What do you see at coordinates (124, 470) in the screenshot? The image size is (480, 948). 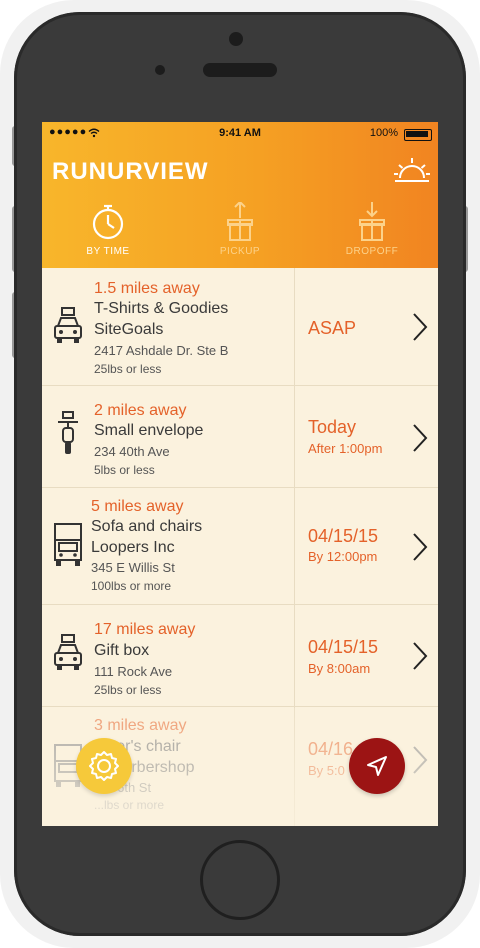 I see `weight-text: 5lbs or less` at bounding box center [124, 470].